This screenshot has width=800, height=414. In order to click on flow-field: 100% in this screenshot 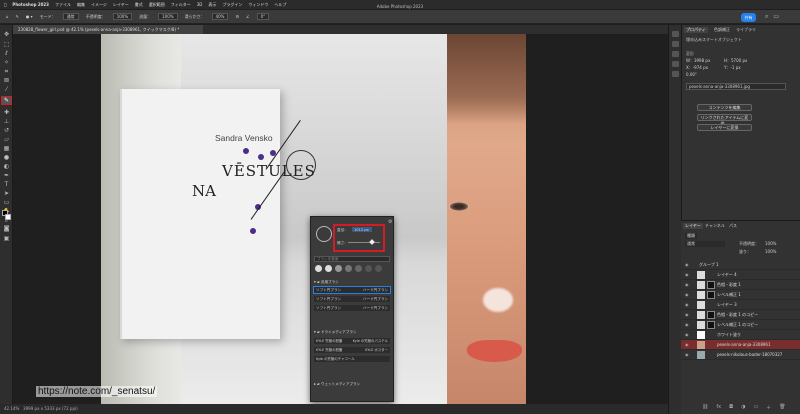, I will do `click(168, 16)`.